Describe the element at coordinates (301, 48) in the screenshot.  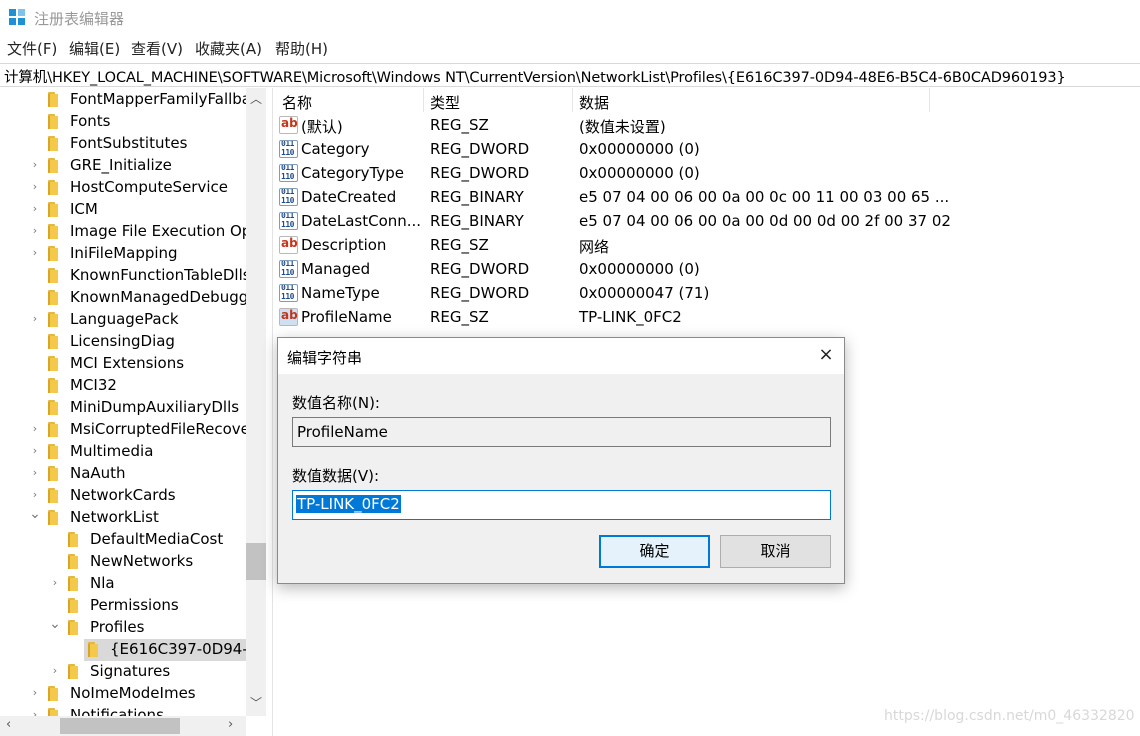
I see `menu-help: 帮助(H)` at that location.